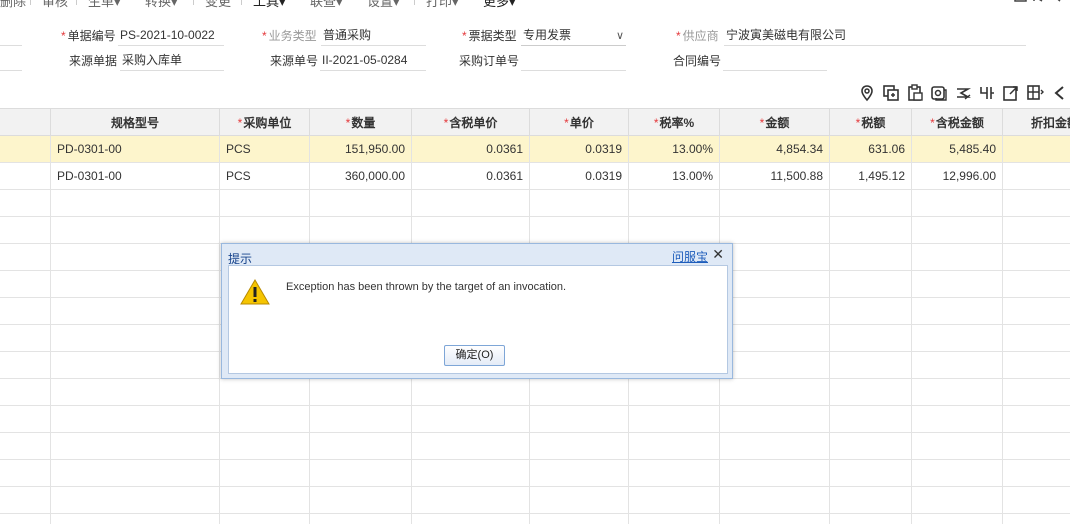 The width and height of the screenshot is (1070, 524). What do you see at coordinates (535, 4) in the screenshot?
I see `main-toolbar: 删除 审核 生单▾ 转换▾ 变更 工具▾ 联查▾ 设置▾ 打印▾ 更多▾` at bounding box center [535, 4].